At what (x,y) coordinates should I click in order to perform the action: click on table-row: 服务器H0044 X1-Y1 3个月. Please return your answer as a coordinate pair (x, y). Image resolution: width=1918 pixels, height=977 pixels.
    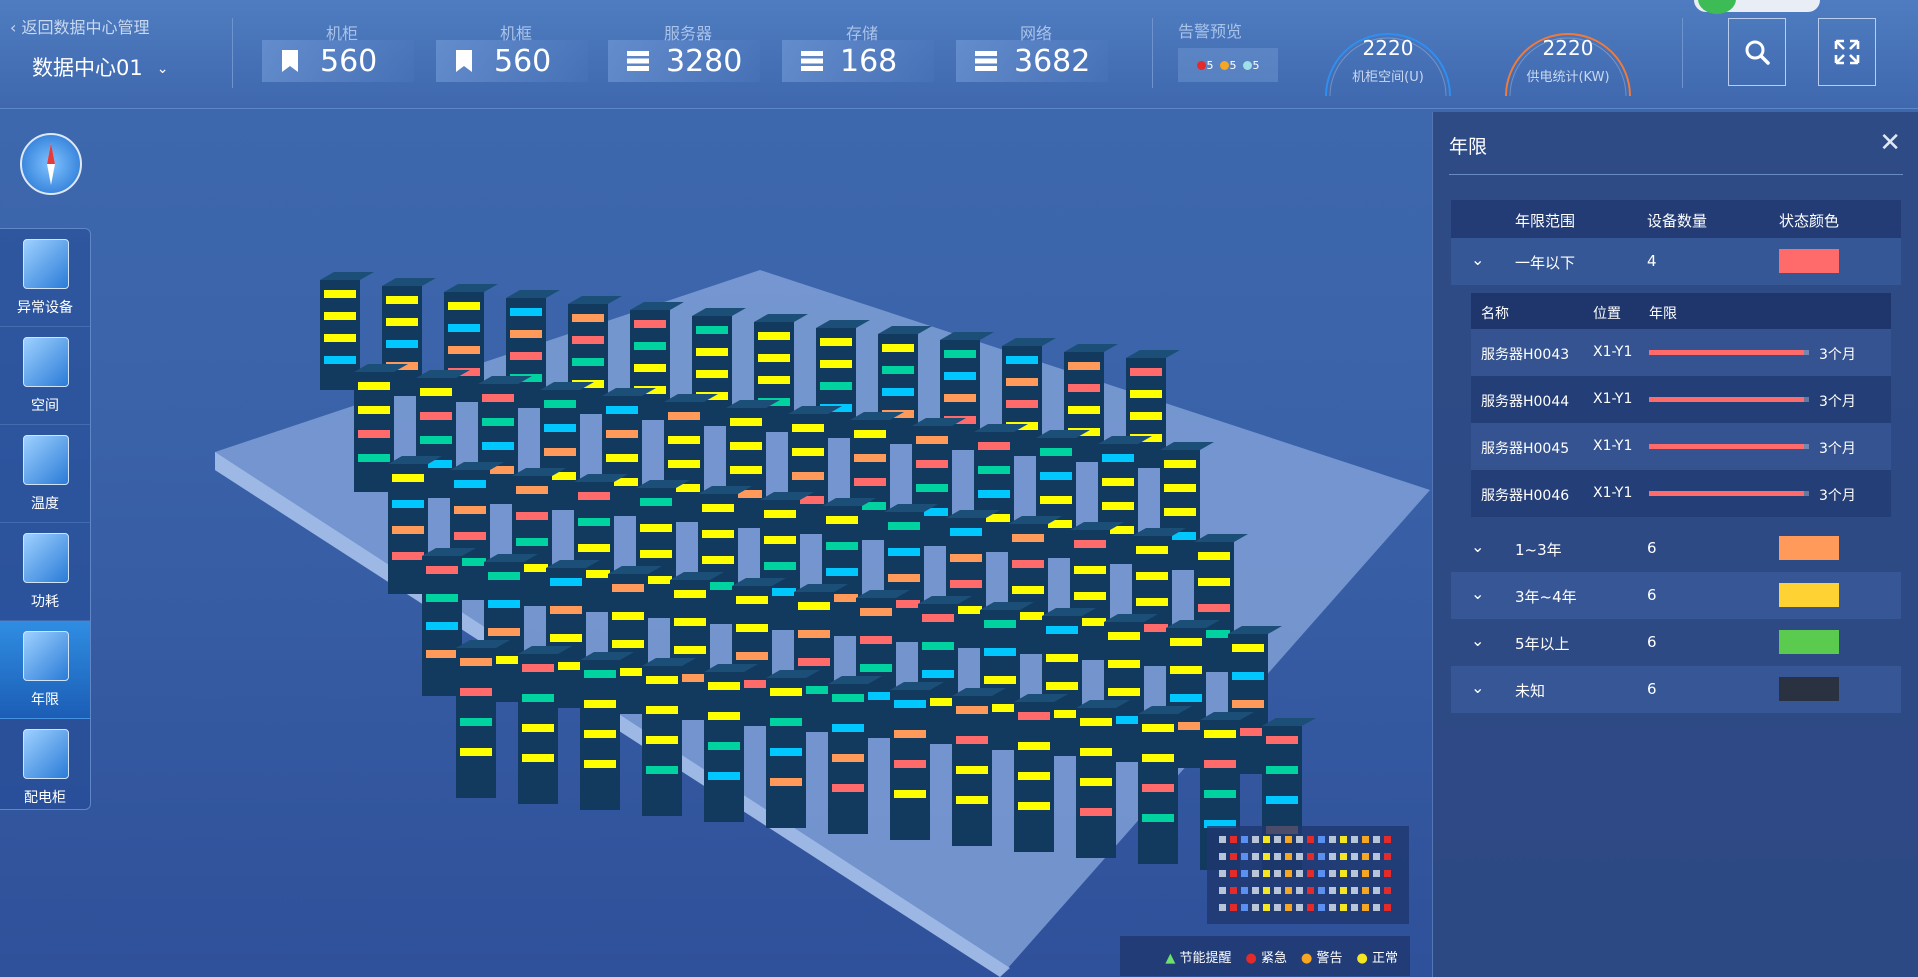
    Looking at the image, I should click on (1681, 399).